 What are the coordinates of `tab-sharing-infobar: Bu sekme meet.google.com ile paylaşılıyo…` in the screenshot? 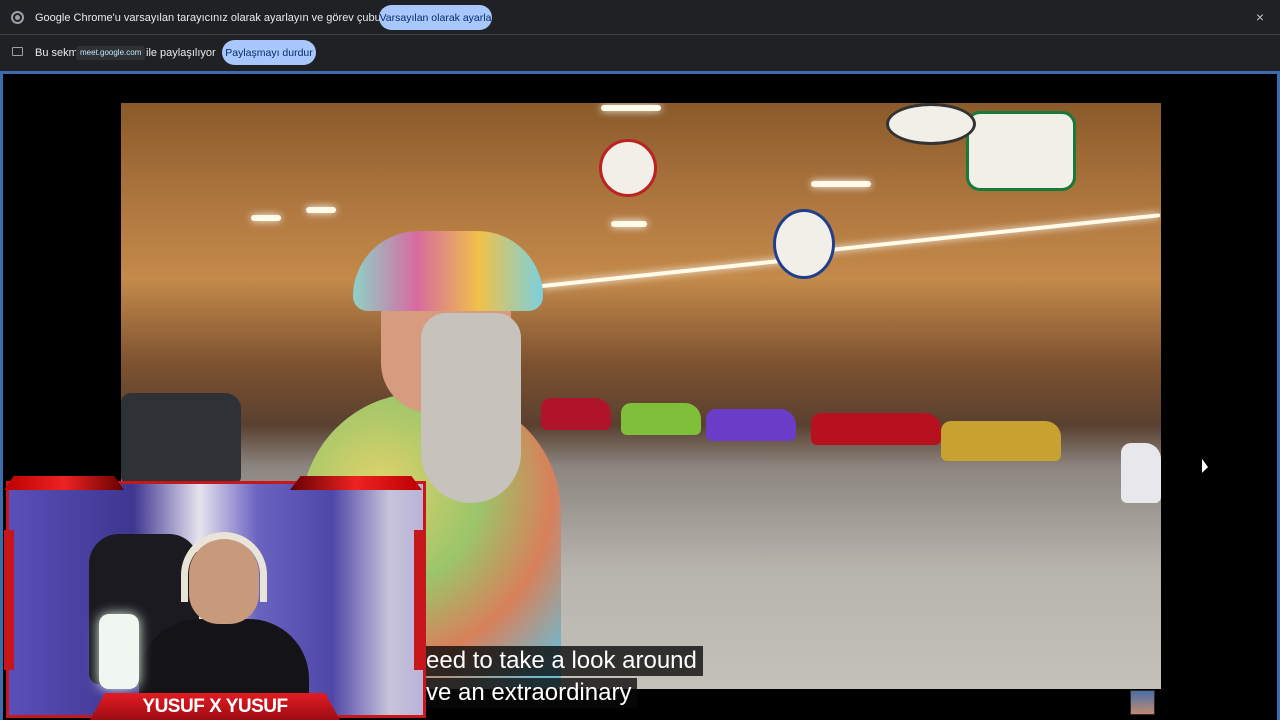 It's located at (640, 53).